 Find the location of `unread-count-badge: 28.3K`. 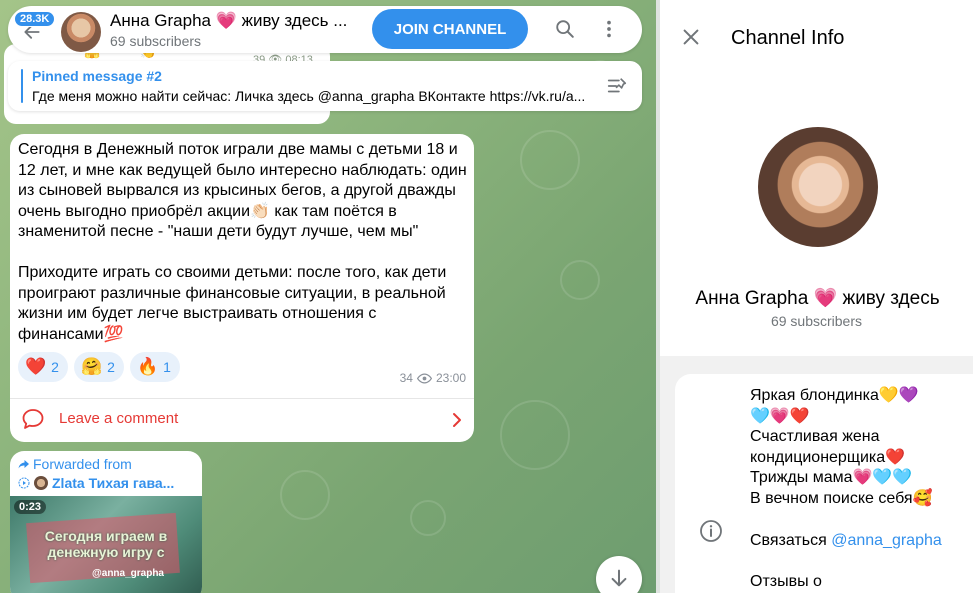

unread-count-badge: 28.3K is located at coordinates (35, 19).